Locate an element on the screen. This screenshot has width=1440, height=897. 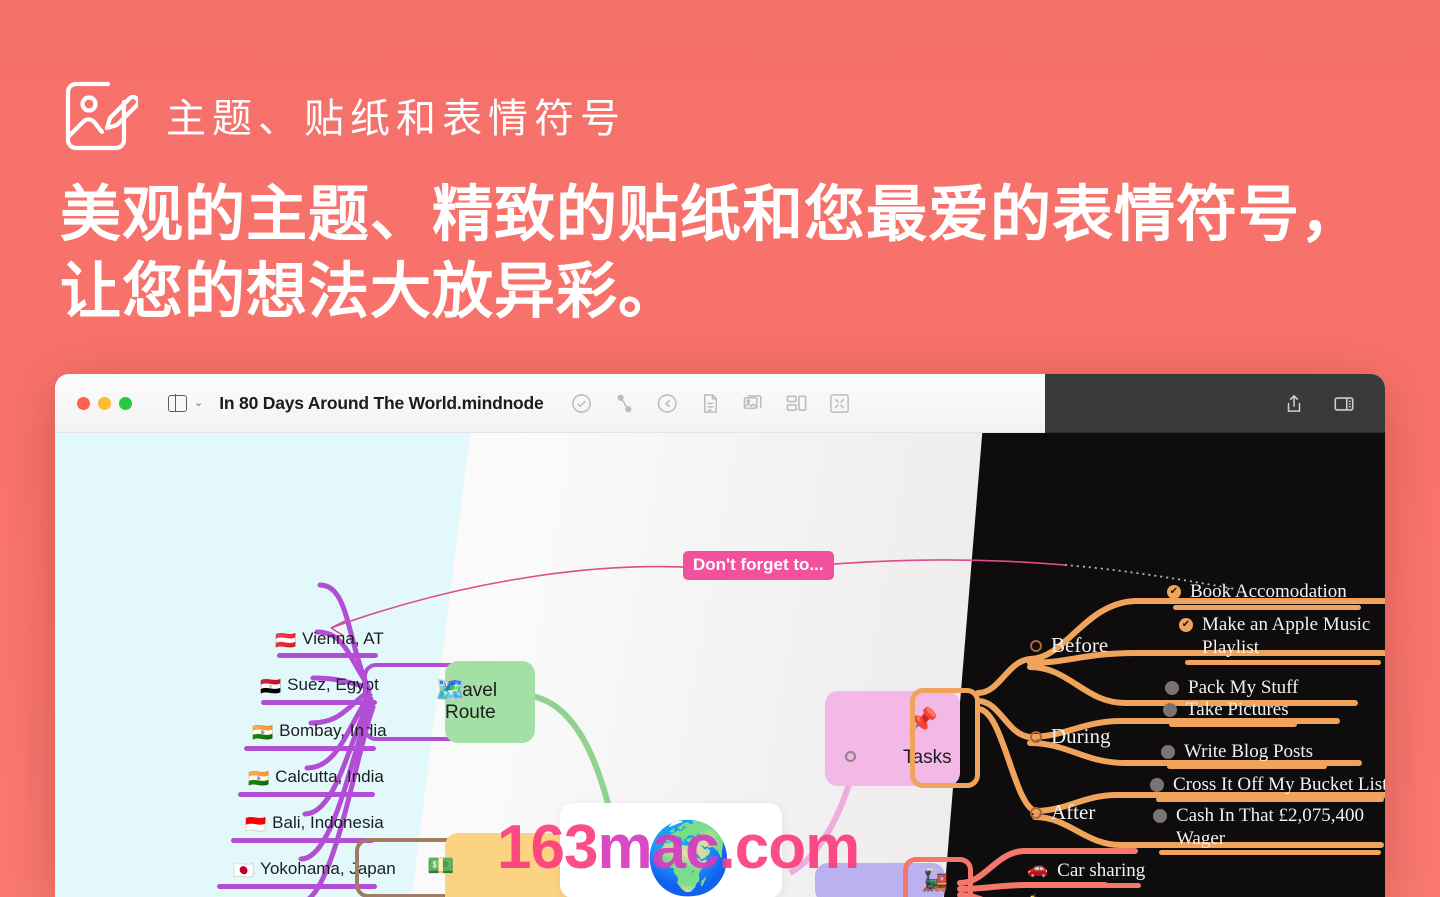
node-tasks-frame is located at coordinates (945, 738).